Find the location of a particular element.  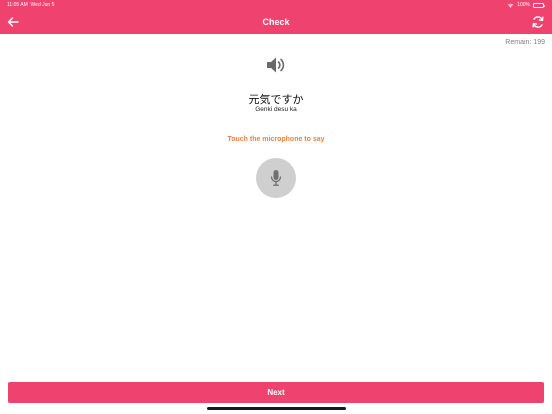

phrase-romaji: Genki desu ka is located at coordinates (276, 109).